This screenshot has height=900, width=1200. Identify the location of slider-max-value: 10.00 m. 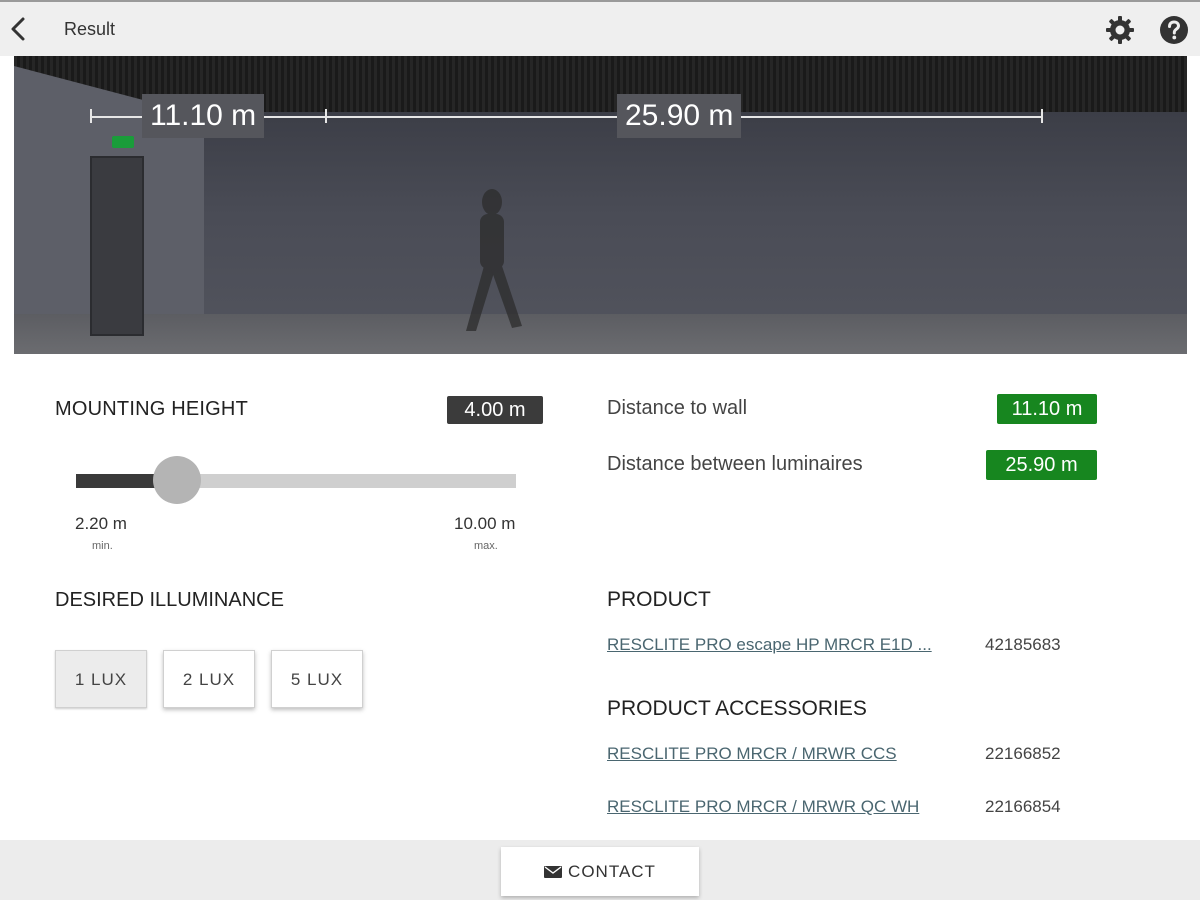
(485, 523).